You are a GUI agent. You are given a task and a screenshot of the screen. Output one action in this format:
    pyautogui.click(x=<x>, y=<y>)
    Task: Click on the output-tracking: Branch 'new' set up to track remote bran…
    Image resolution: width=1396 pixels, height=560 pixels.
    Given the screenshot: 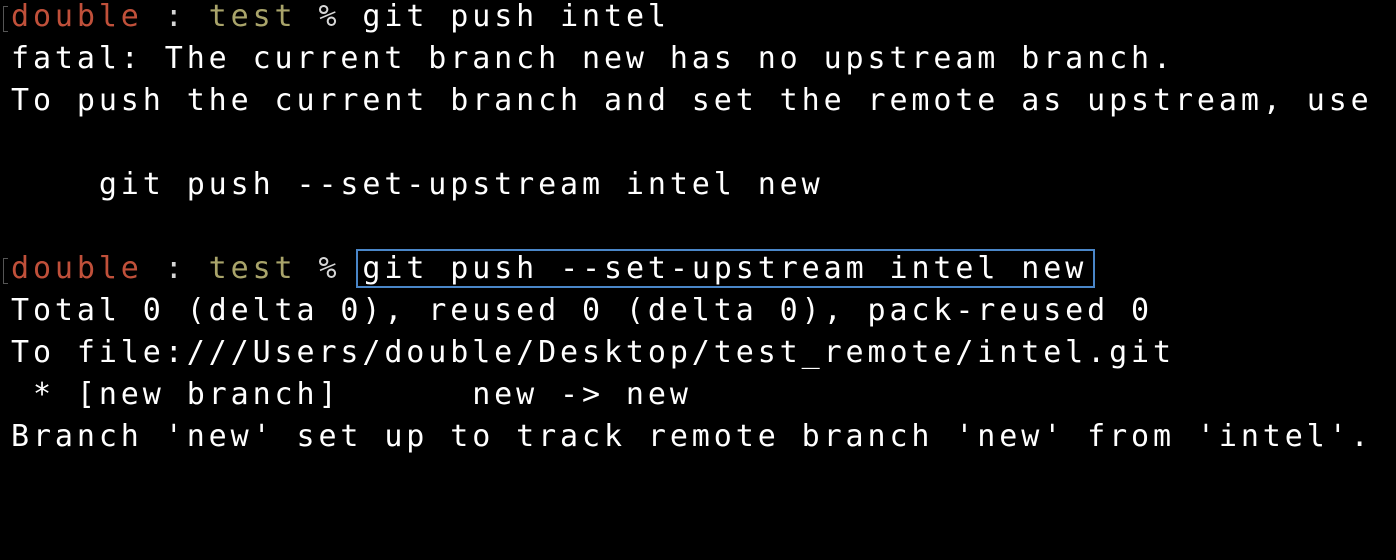 What is the action you would take?
    pyautogui.click(x=692, y=436)
    